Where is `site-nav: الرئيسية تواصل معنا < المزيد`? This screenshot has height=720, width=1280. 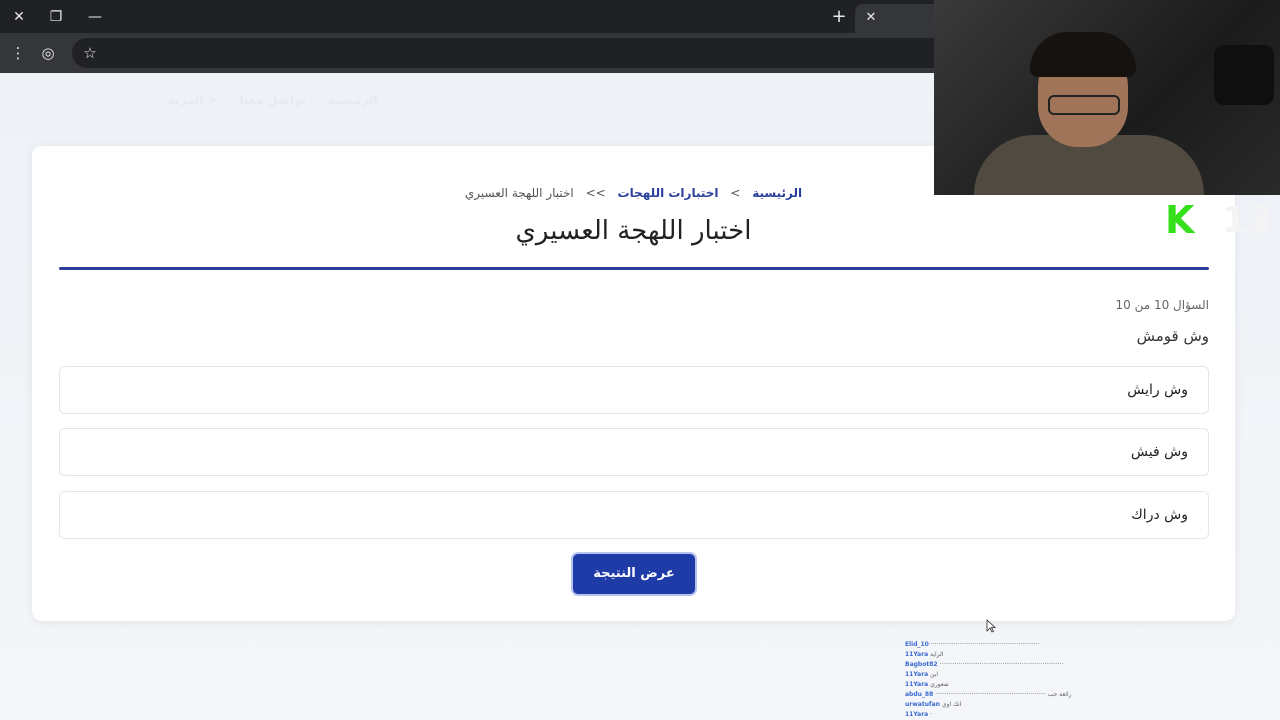
site-nav: الرئيسية تواصل معنا < المزيد is located at coordinates (264, 100).